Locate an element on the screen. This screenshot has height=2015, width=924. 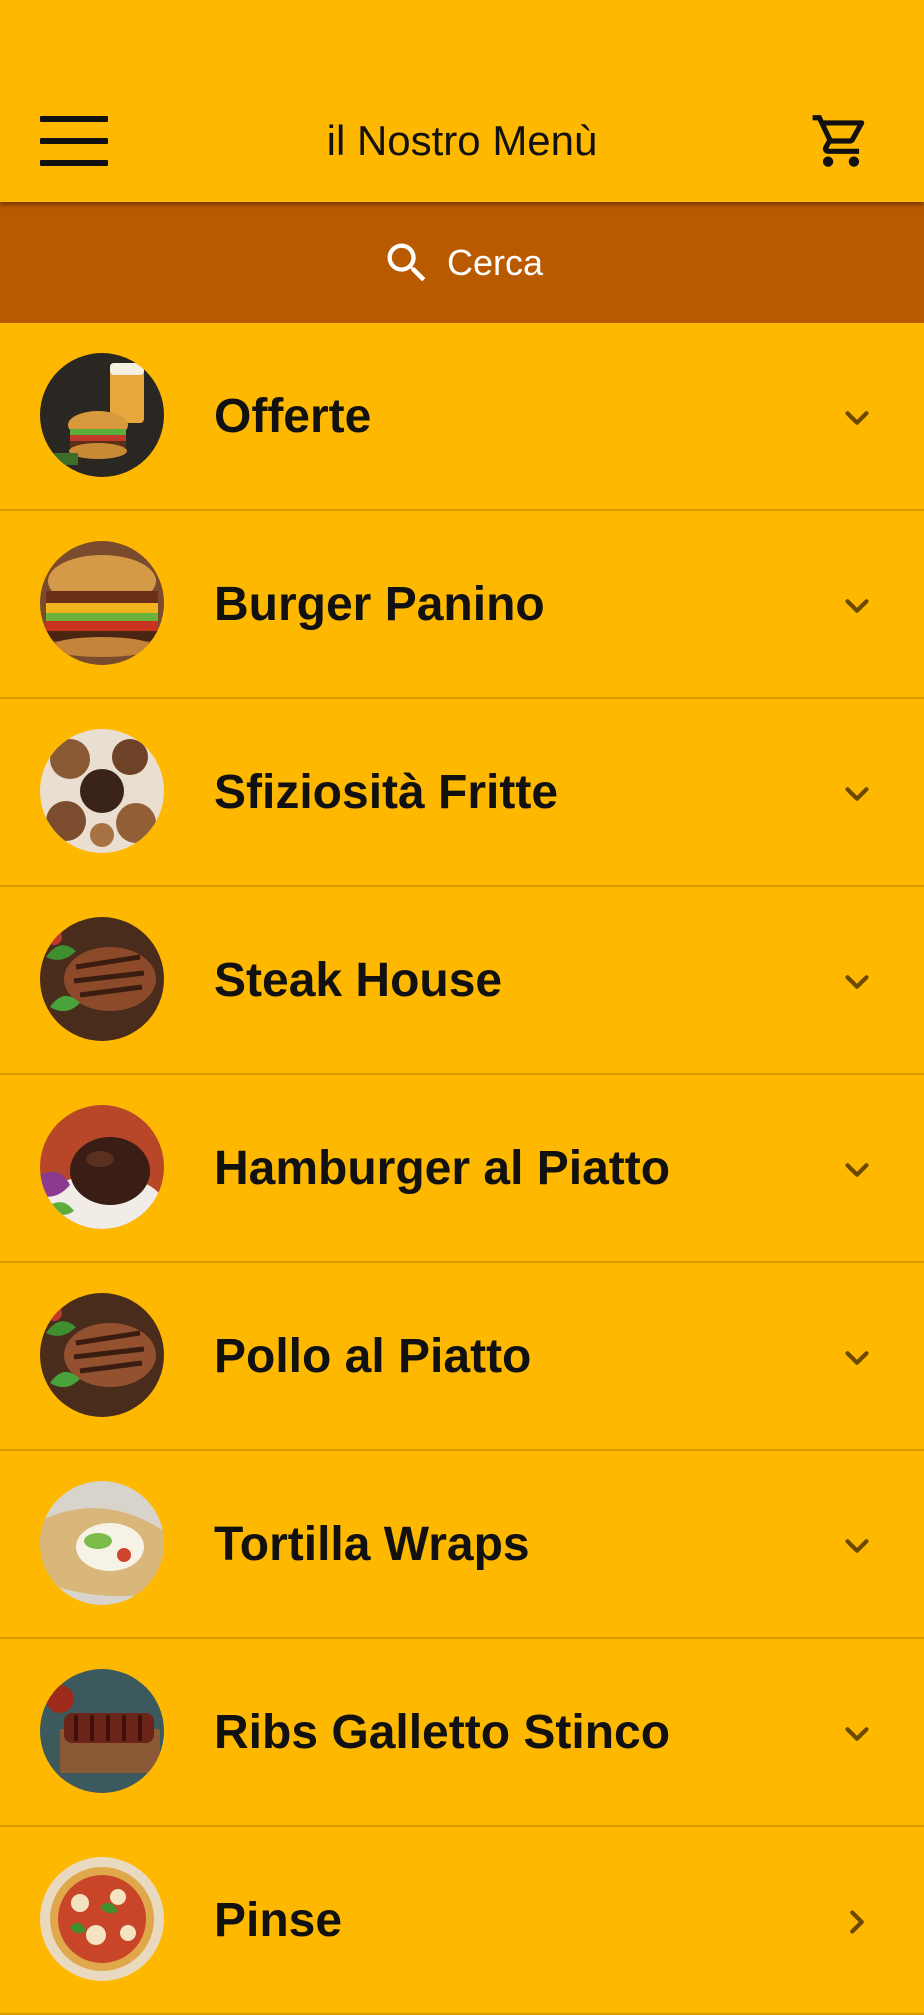
status-bar is located at coordinates (462, 40).